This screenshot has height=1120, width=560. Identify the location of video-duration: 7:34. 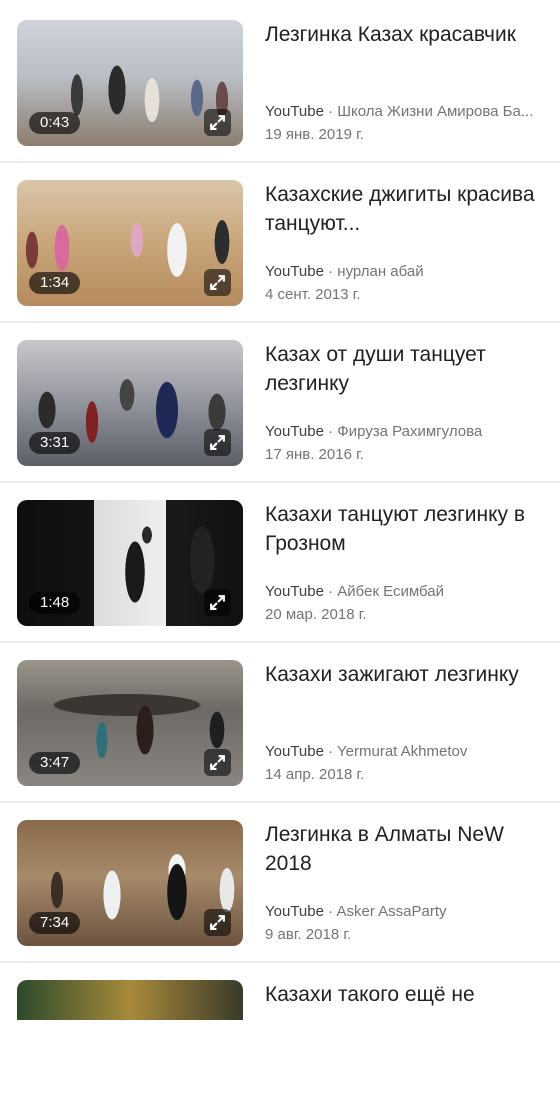
(55, 923).